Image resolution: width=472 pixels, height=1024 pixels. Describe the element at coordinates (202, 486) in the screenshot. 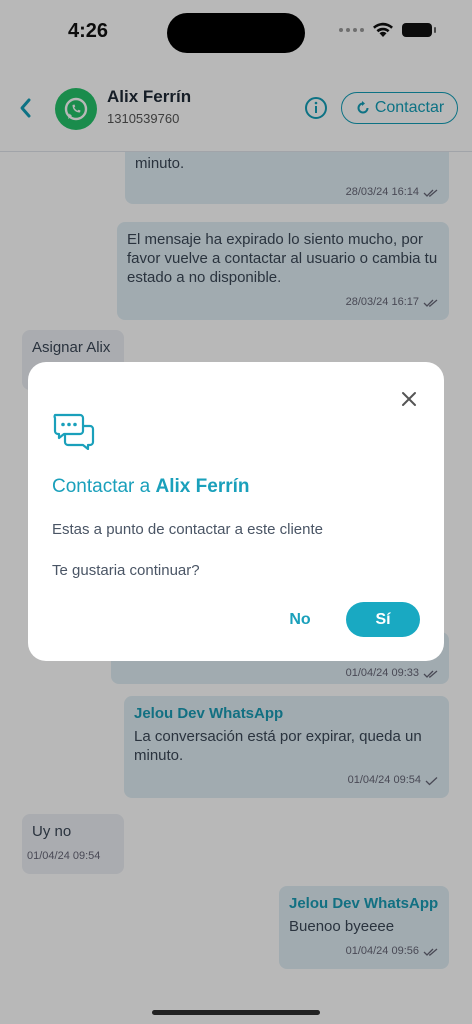

I see `modal-title-name: Alix Ferrín` at that location.